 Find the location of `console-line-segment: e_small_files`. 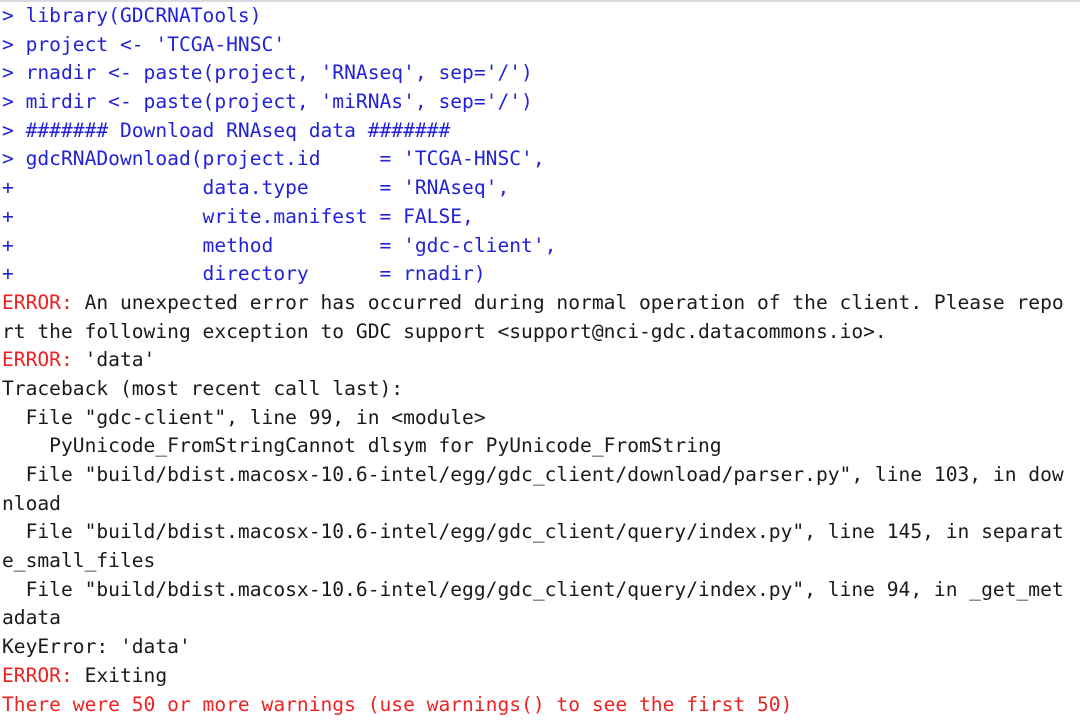

console-line-segment: e_small_files is located at coordinates (79, 561).